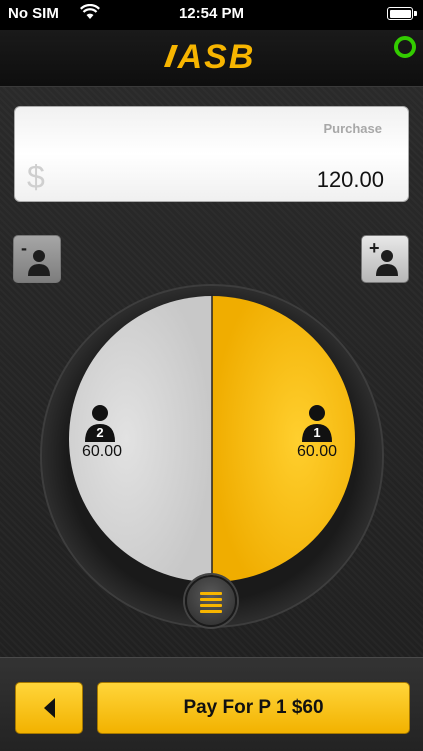  What do you see at coordinates (36, 177) in the screenshot?
I see `dollar-icon: $` at bounding box center [36, 177].